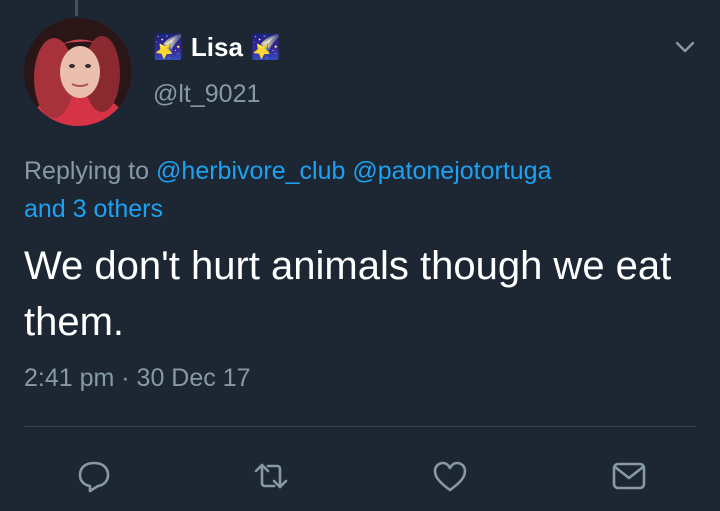 The image size is (720, 511). I want to click on reply-icon, so click(94, 477).